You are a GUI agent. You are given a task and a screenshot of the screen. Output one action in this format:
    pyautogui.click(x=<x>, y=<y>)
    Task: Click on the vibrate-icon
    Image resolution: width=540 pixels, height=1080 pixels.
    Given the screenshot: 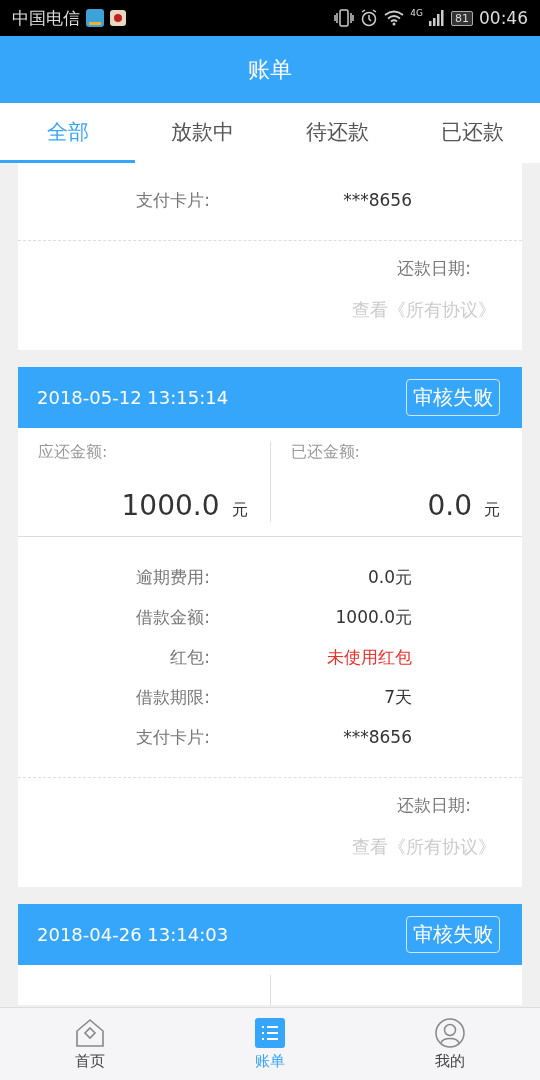 What is the action you would take?
    pyautogui.click(x=344, y=18)
    